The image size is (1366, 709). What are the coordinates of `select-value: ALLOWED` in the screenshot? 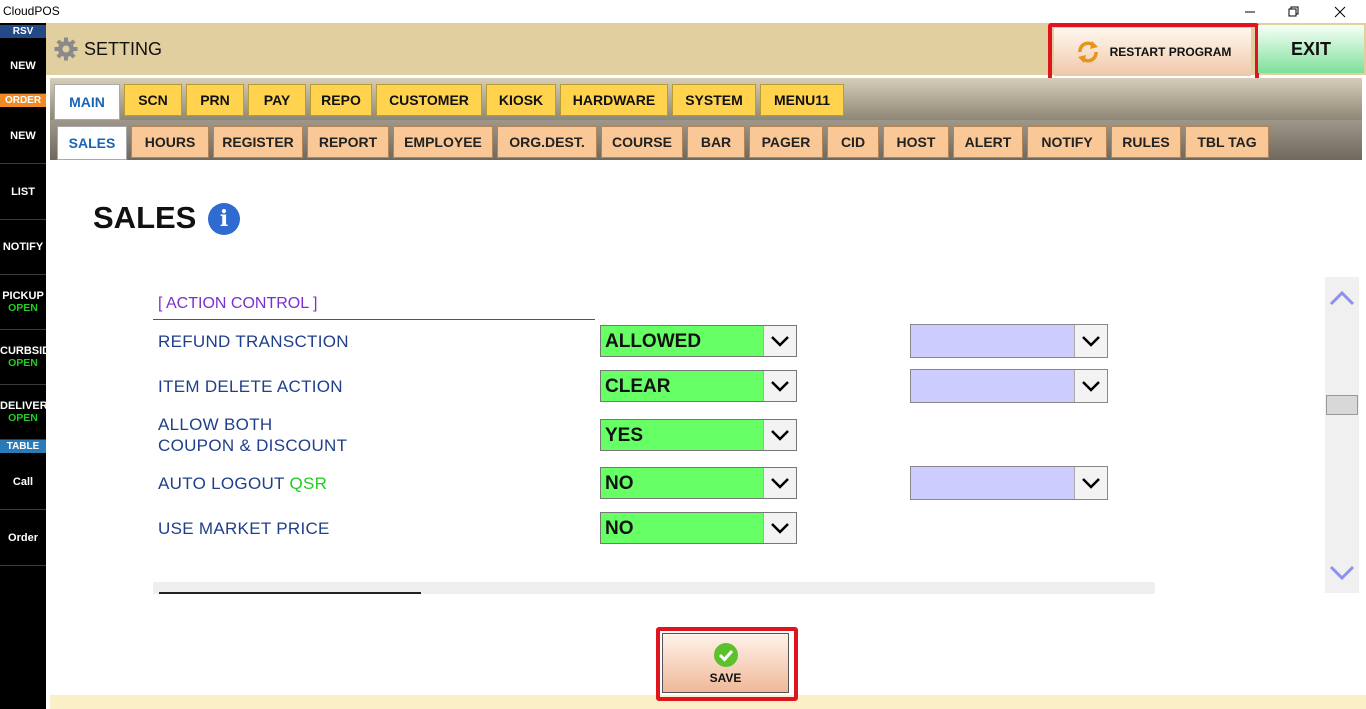 It's located at (653, 341).